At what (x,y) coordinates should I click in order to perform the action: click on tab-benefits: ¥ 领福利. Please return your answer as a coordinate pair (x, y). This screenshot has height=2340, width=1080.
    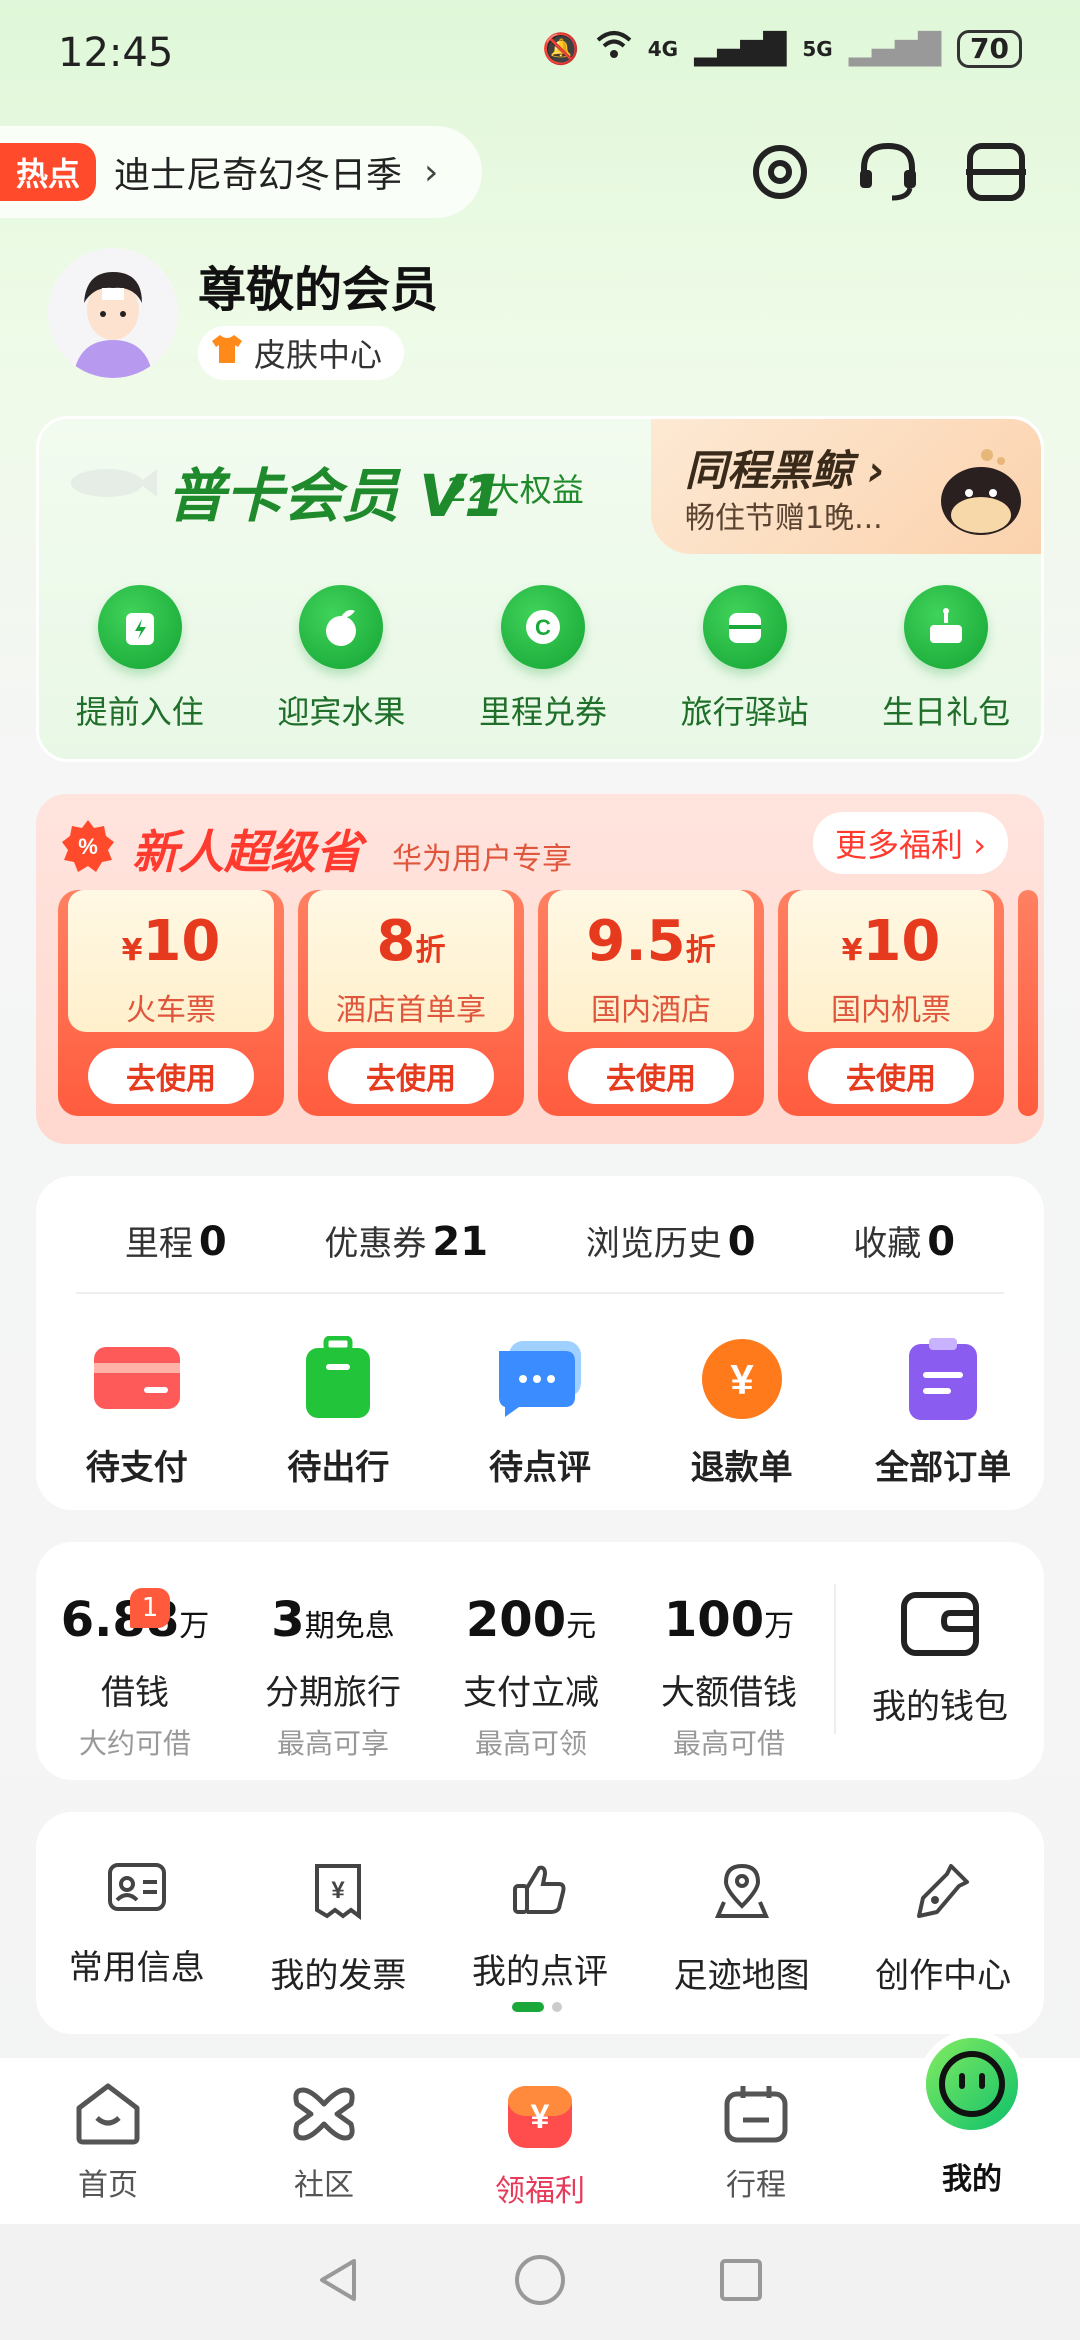
    Looking at the image, I should click on (540, 2146).